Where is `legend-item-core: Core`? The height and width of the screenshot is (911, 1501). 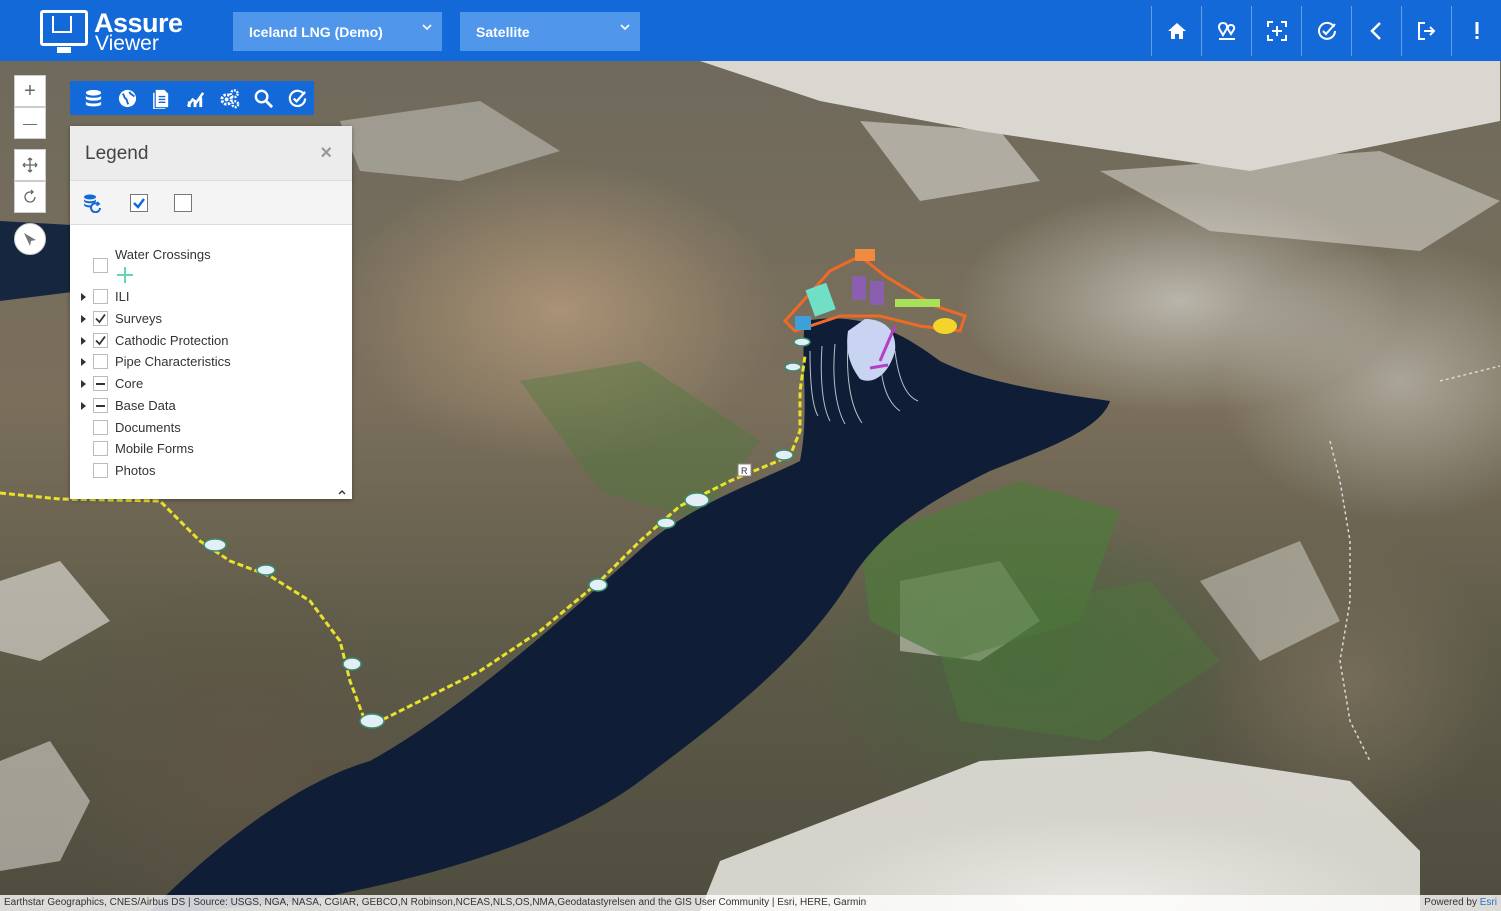
legend-item-core: Core is located at coordinates (211, 384).